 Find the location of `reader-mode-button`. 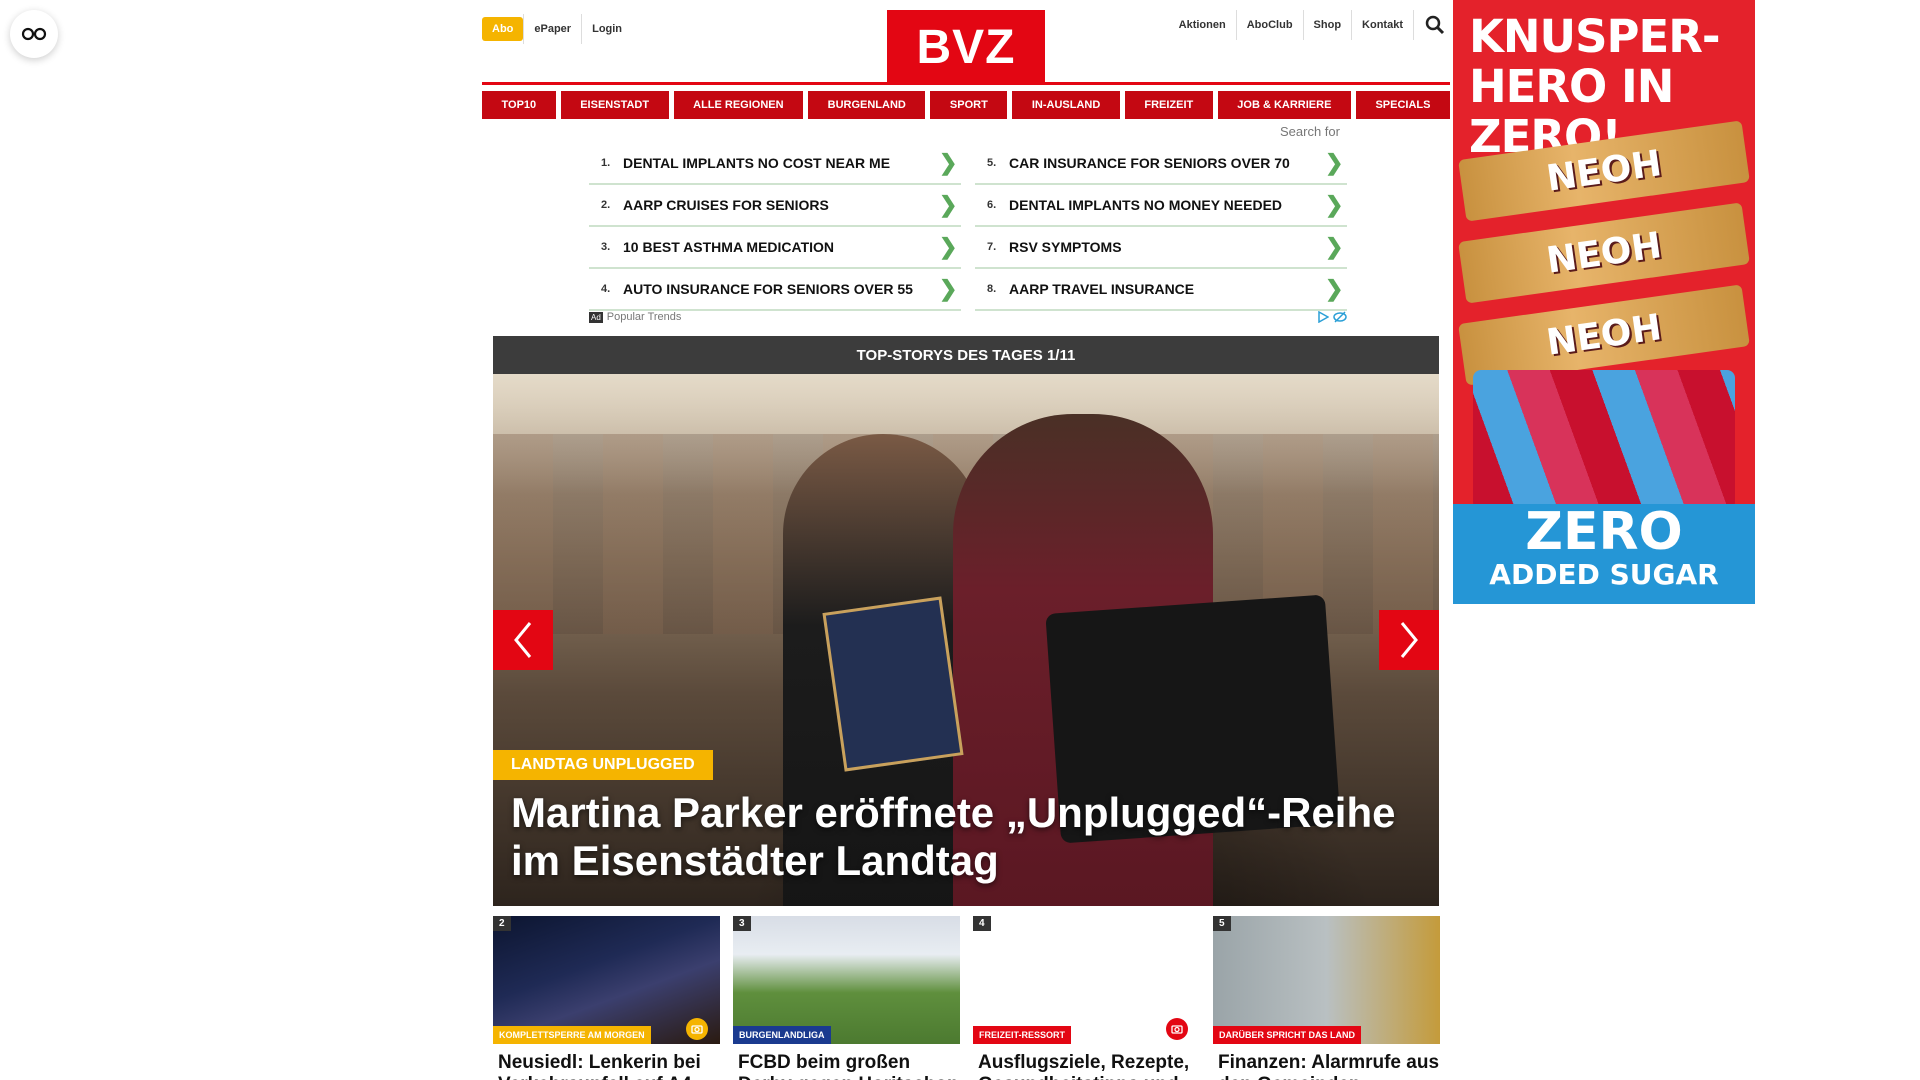

reader-mode-button is located at coordinates (34, 34).